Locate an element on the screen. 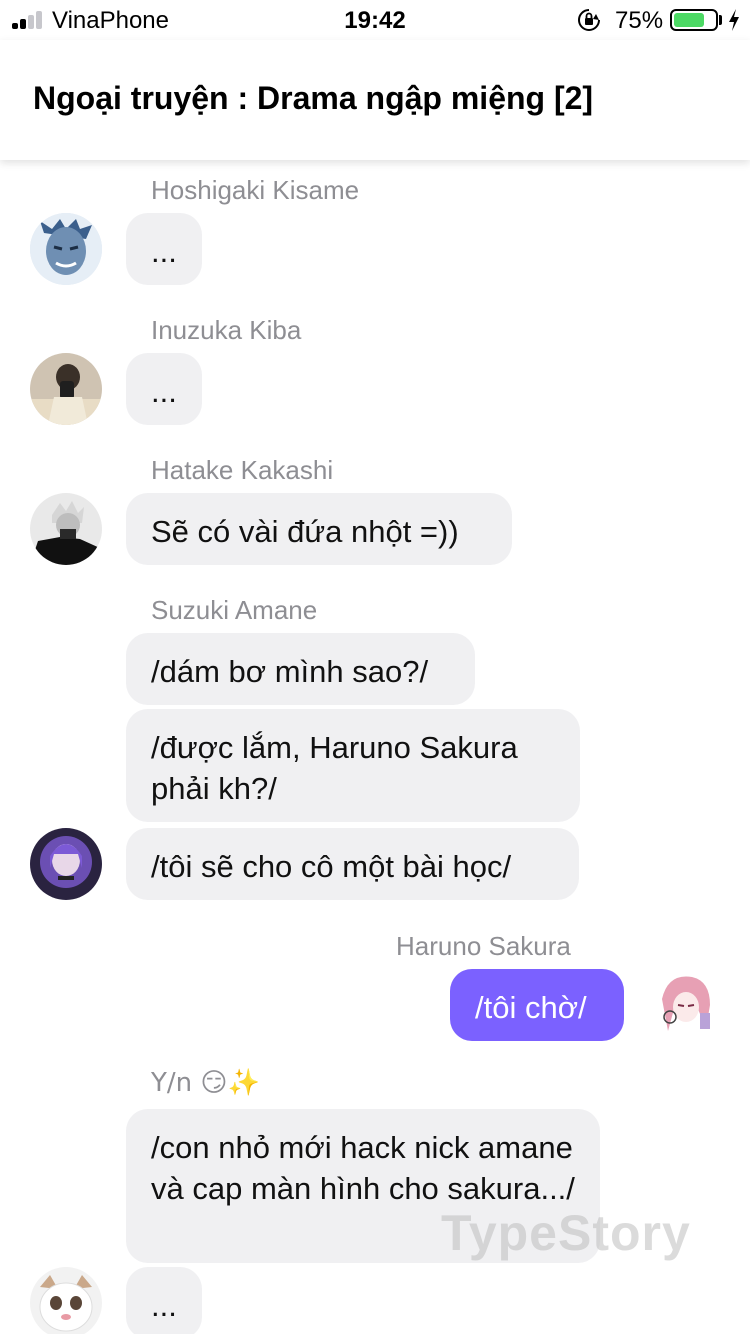 The image size is (750, 1334). charging-bolt-icon is located at coordinates (734, 20).